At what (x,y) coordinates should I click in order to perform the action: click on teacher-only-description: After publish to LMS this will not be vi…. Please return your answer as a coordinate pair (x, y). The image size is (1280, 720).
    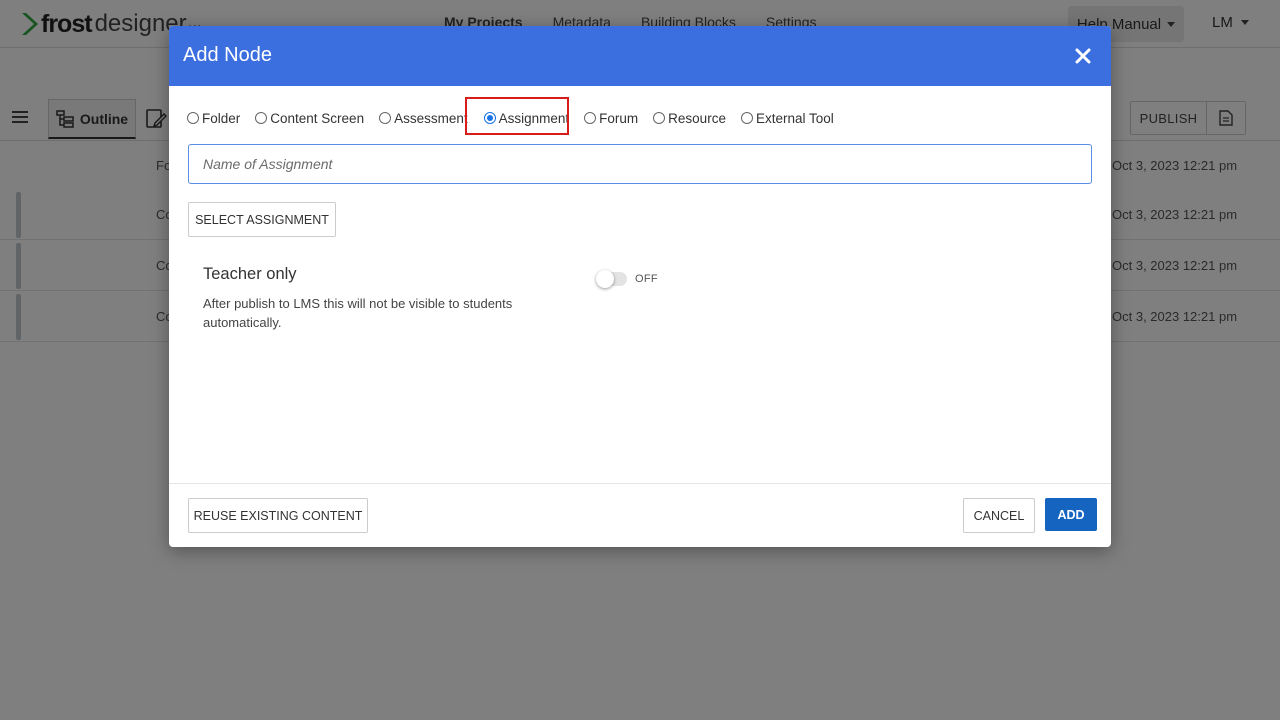
    Looking at the image, I should click on (358, 313).